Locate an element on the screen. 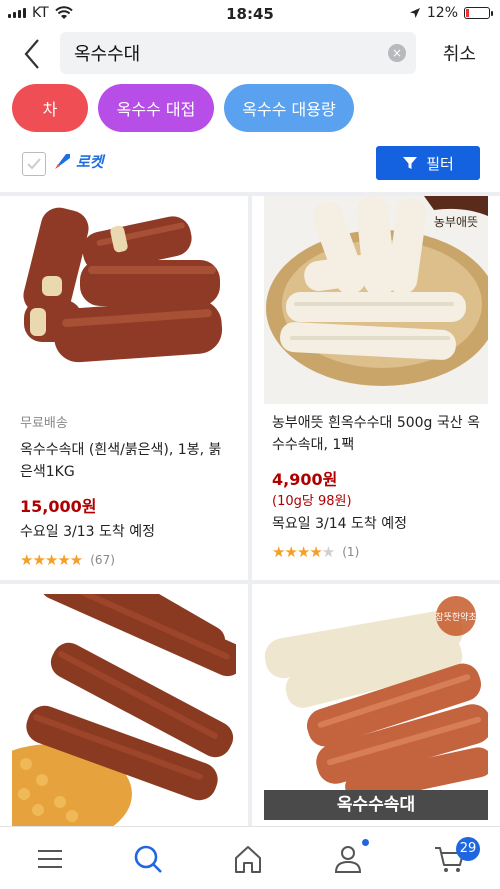  product-price: 15,000원 is located at coordinates (58, 506).